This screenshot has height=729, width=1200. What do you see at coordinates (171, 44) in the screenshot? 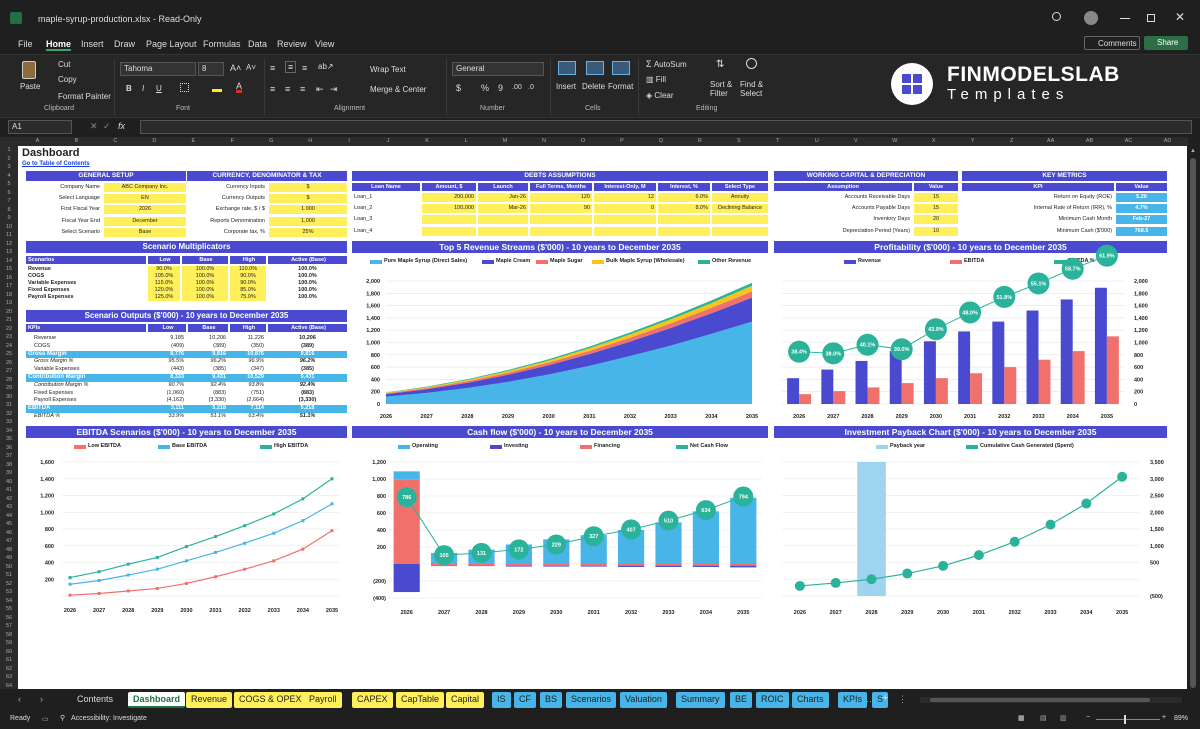
I see `menu-page-layout: Page Layout` at bounding box center [171, 44].